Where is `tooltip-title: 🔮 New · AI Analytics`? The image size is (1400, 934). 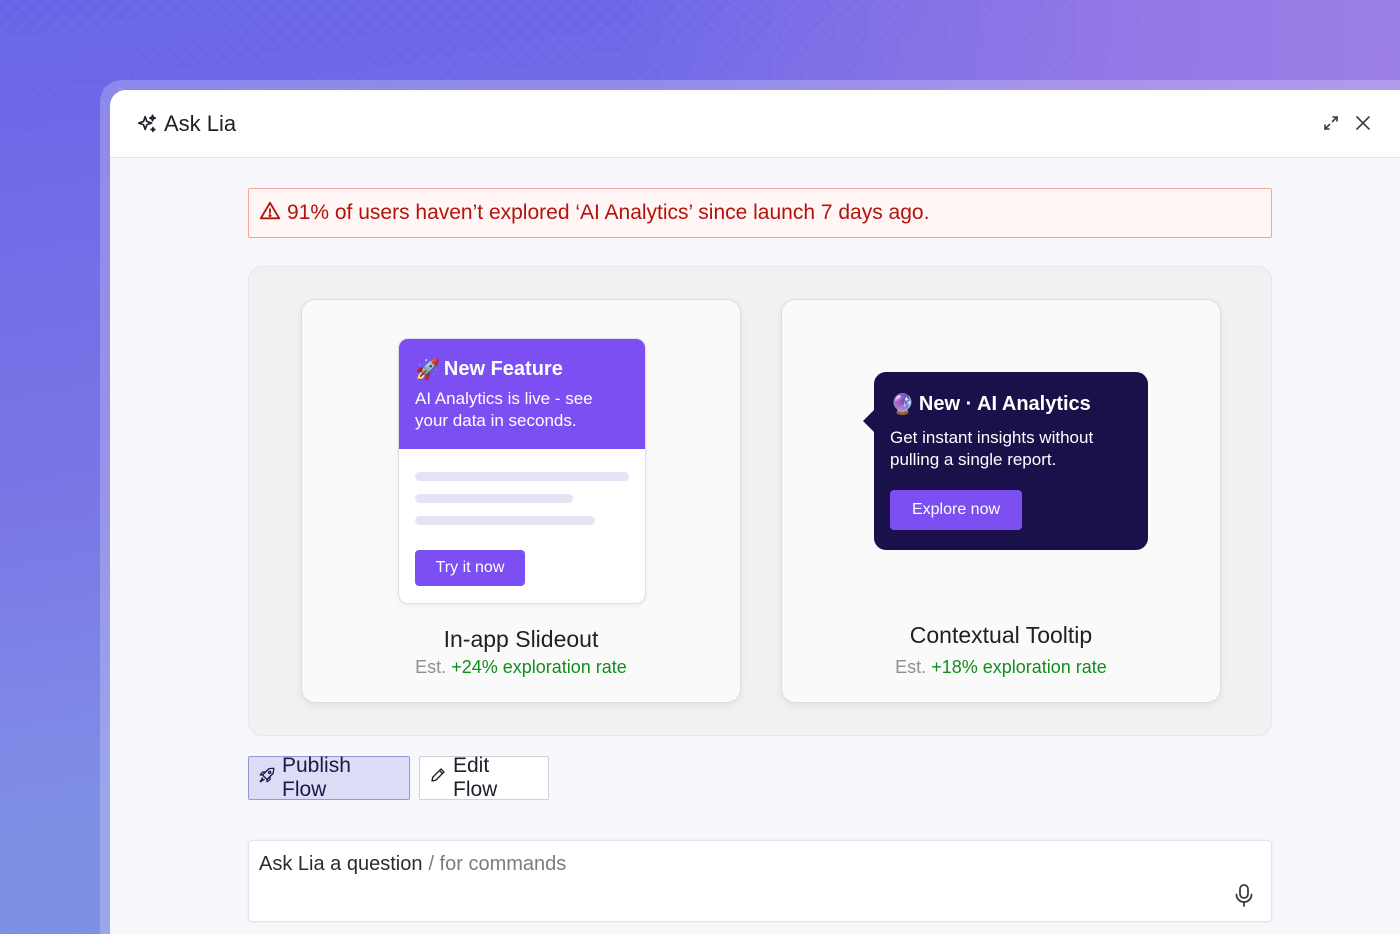
tooltip-title: 🔮 New · AI Analytics is located at coordinates (1011, 404).